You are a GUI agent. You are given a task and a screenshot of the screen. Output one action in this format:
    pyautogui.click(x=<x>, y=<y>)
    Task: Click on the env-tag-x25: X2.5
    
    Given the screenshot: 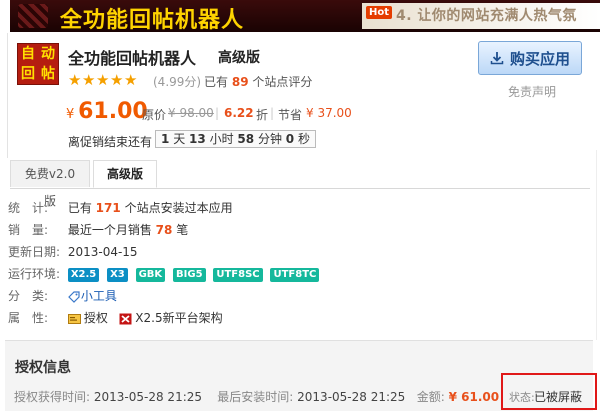 What is the action you would take?
    pyautogui.click(x=83, y=274)
    